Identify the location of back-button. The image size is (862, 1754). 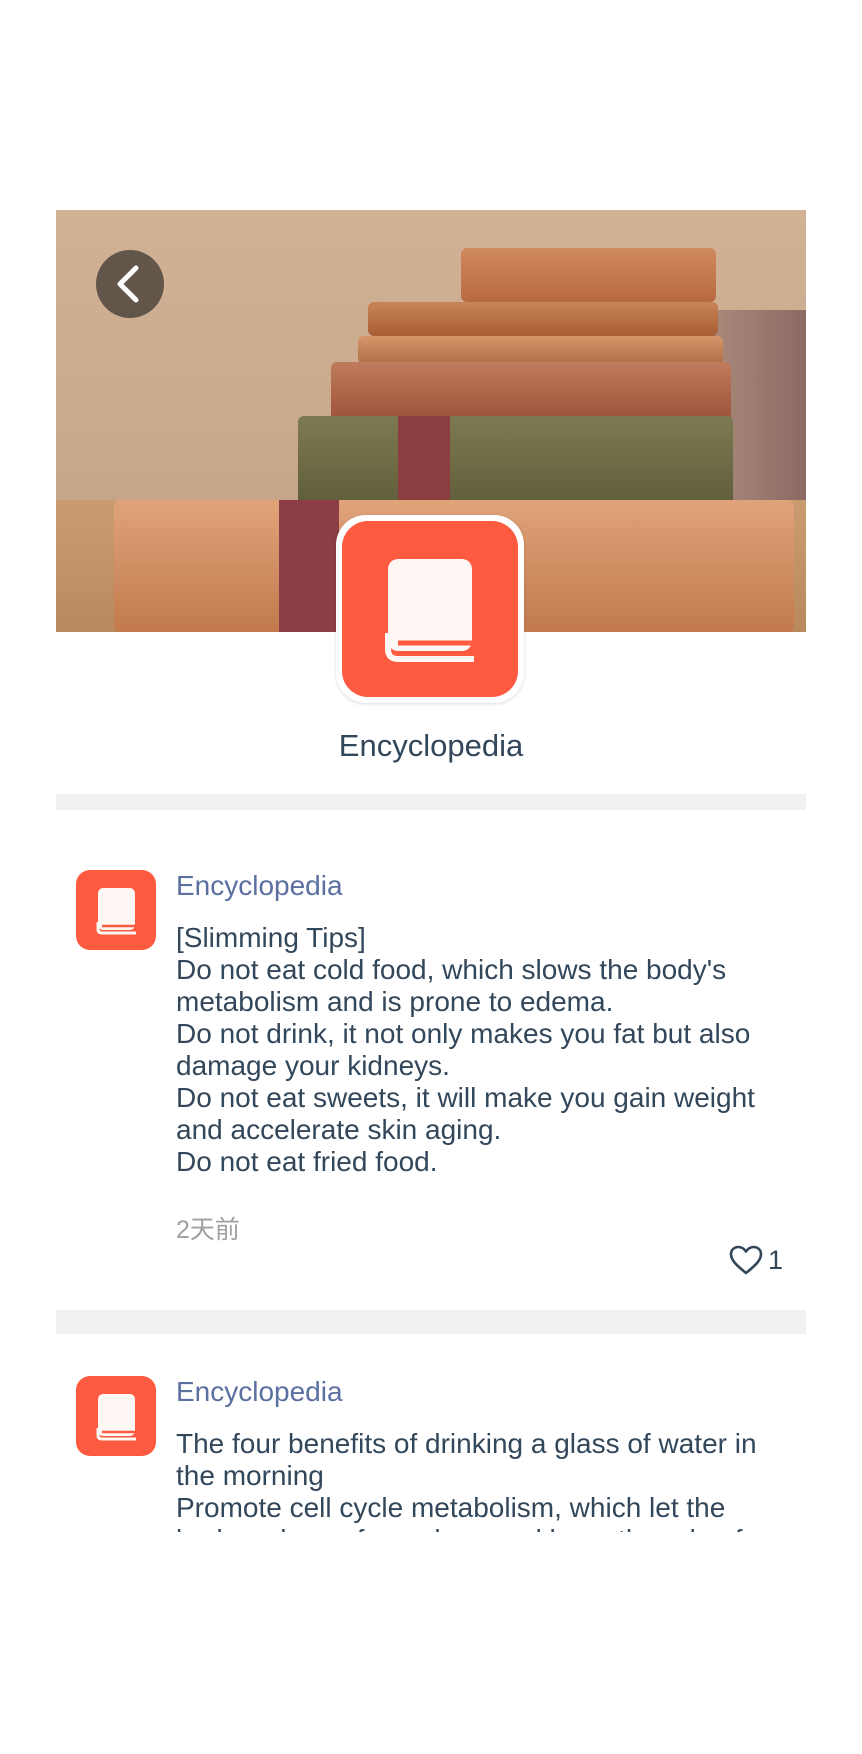
(130, 284).